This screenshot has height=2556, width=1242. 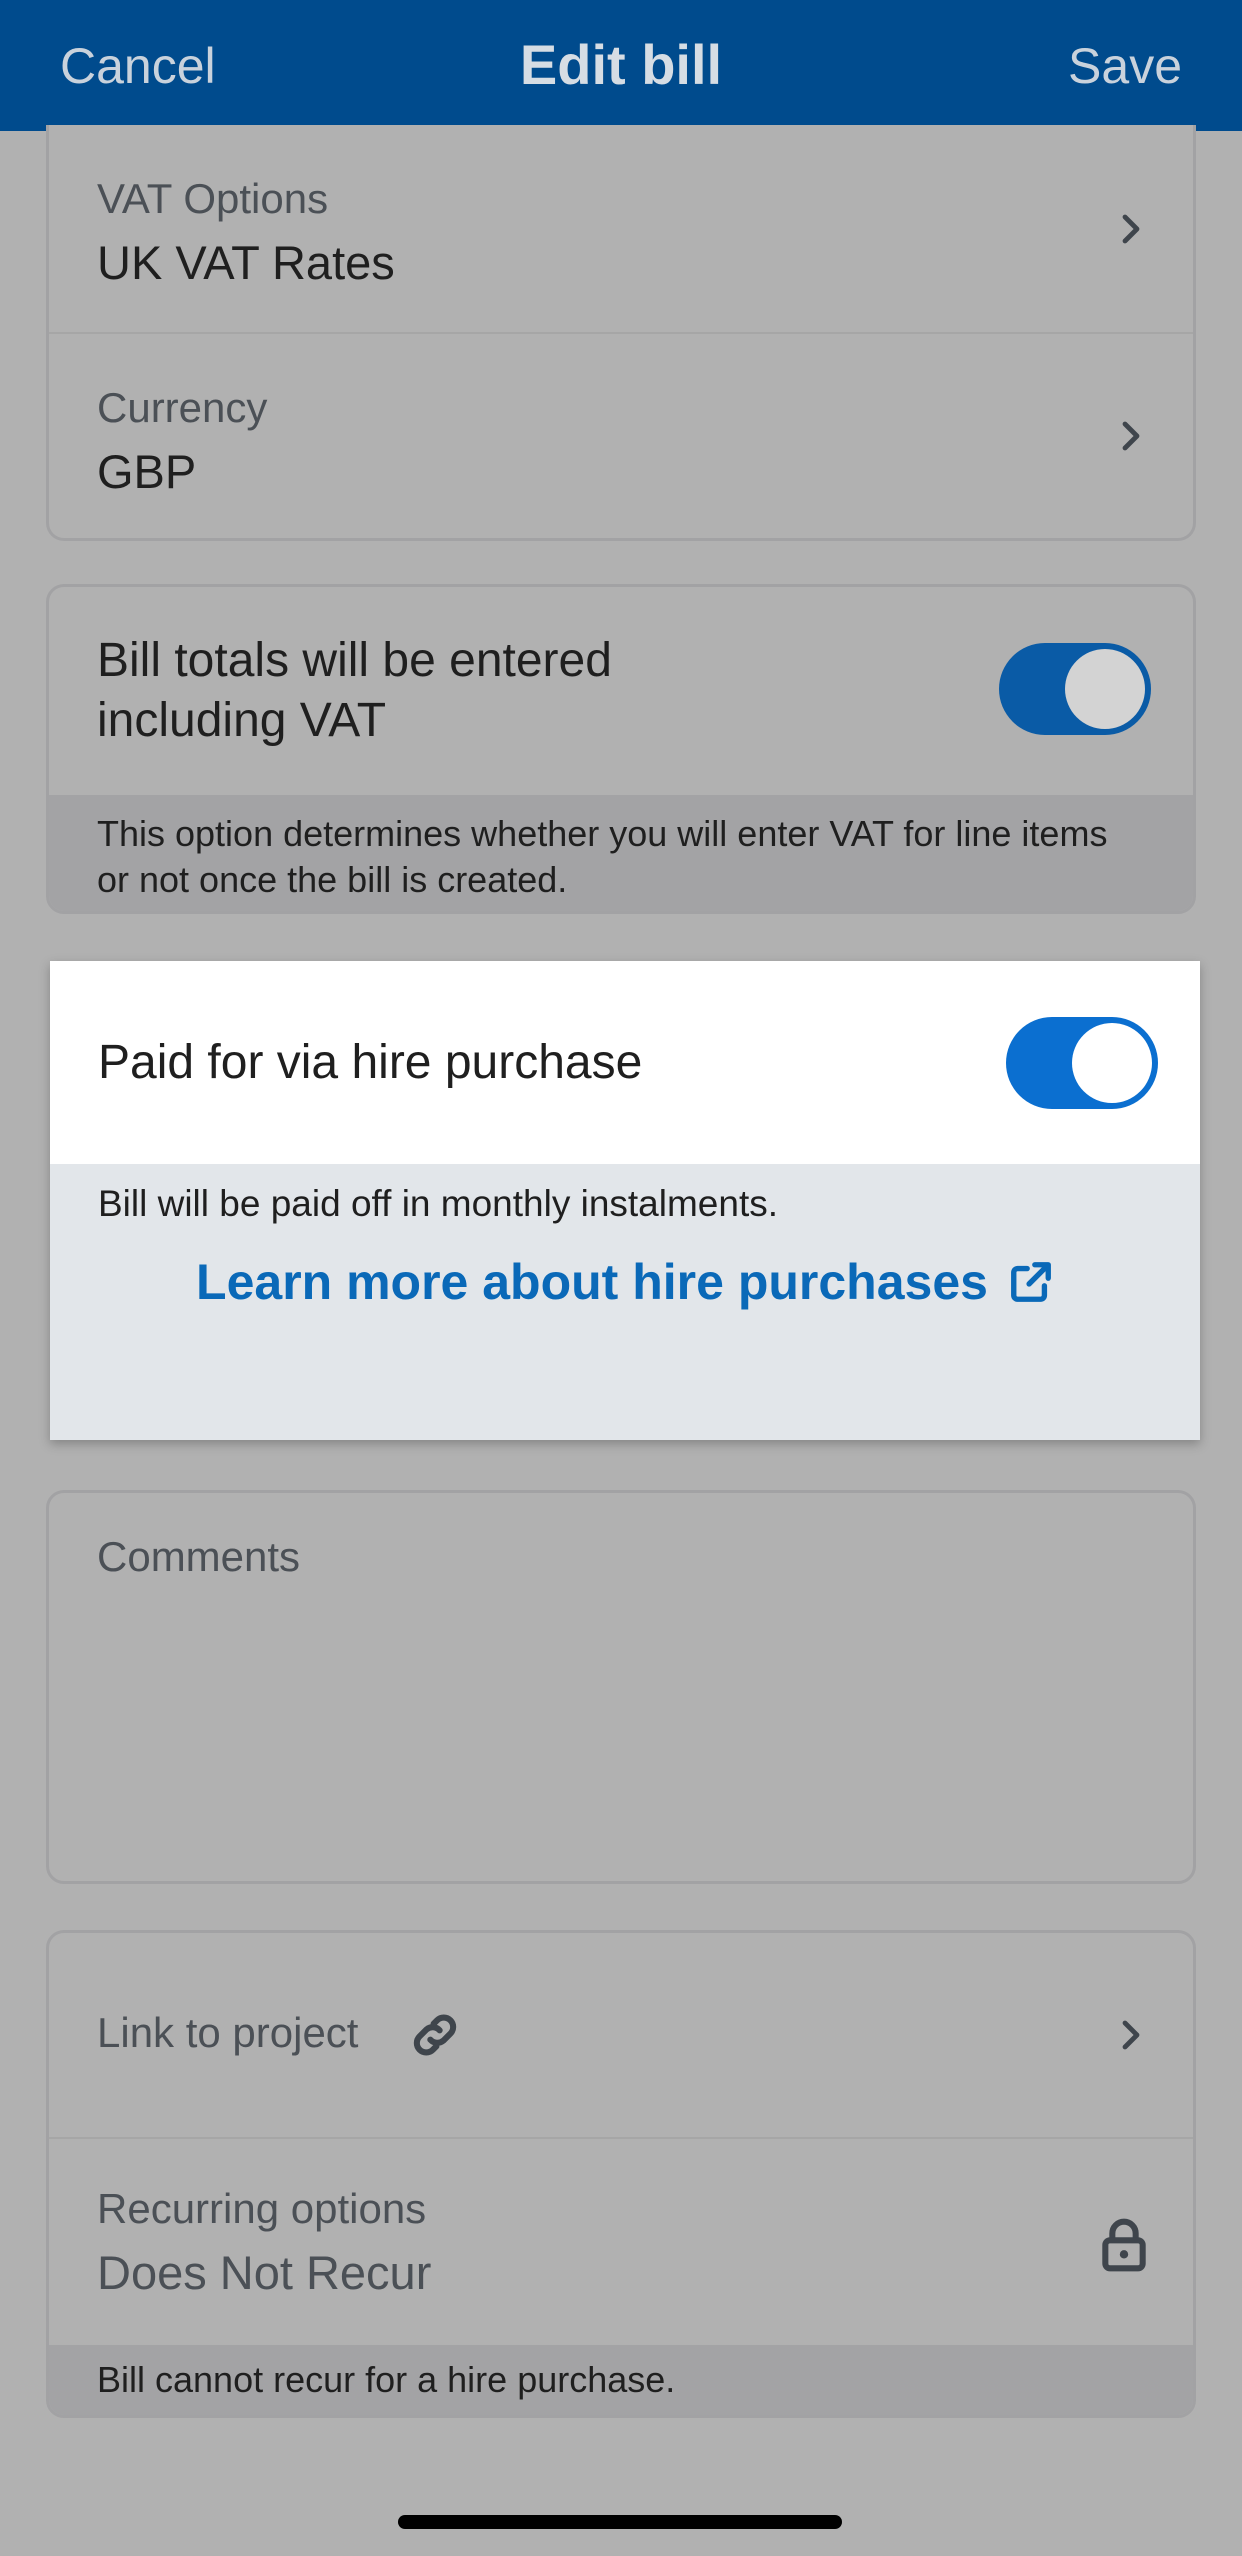 What do you see at coordinates (147, 471) in the screenshot?
I see `currency-value: GBP` at bounding box center [147, 471].